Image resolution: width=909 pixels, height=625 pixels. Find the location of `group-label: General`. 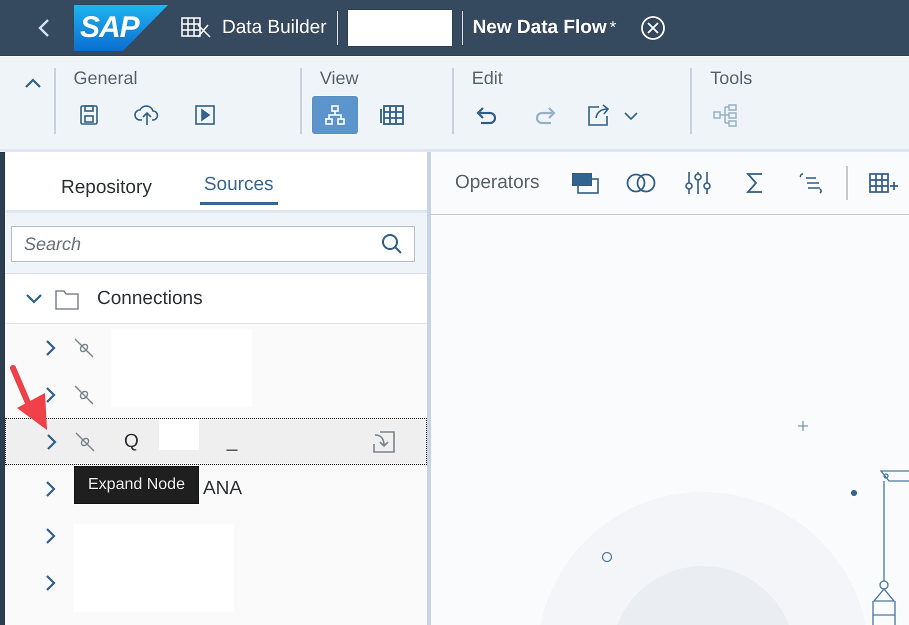

group-label: General is located at coordinates (105, 79).